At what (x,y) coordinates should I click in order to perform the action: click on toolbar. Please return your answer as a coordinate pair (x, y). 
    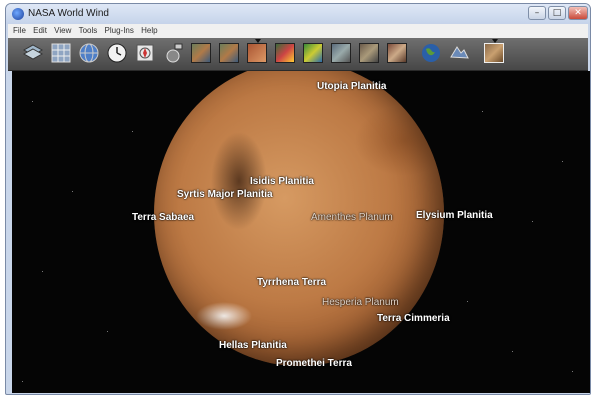
    Looking at the image, I should click on (298, 54).